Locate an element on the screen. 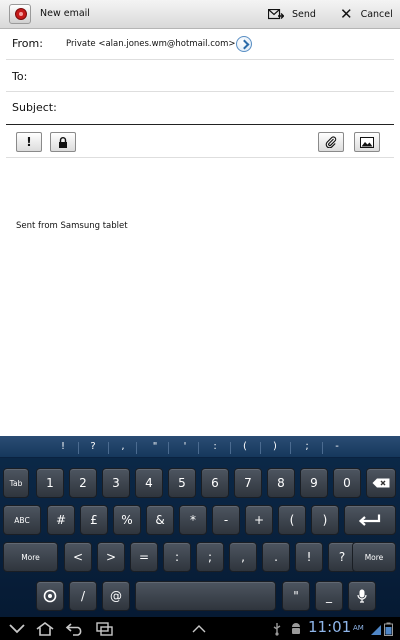 This screenshot has height=640, width=400. cancel-label: Cancel is located at coordinates (376, 14).